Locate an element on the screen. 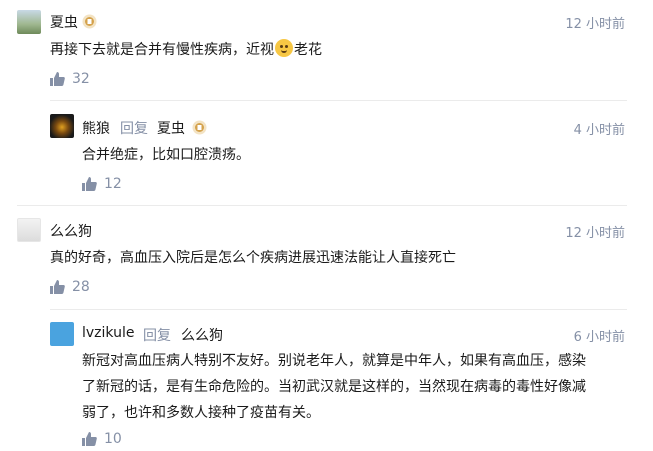 Image resolution: width=653 pixels, height=451 pixels. comment-text: 再接下去就是合并有慢性疾病，近视 is located at coordinates (162, 50).